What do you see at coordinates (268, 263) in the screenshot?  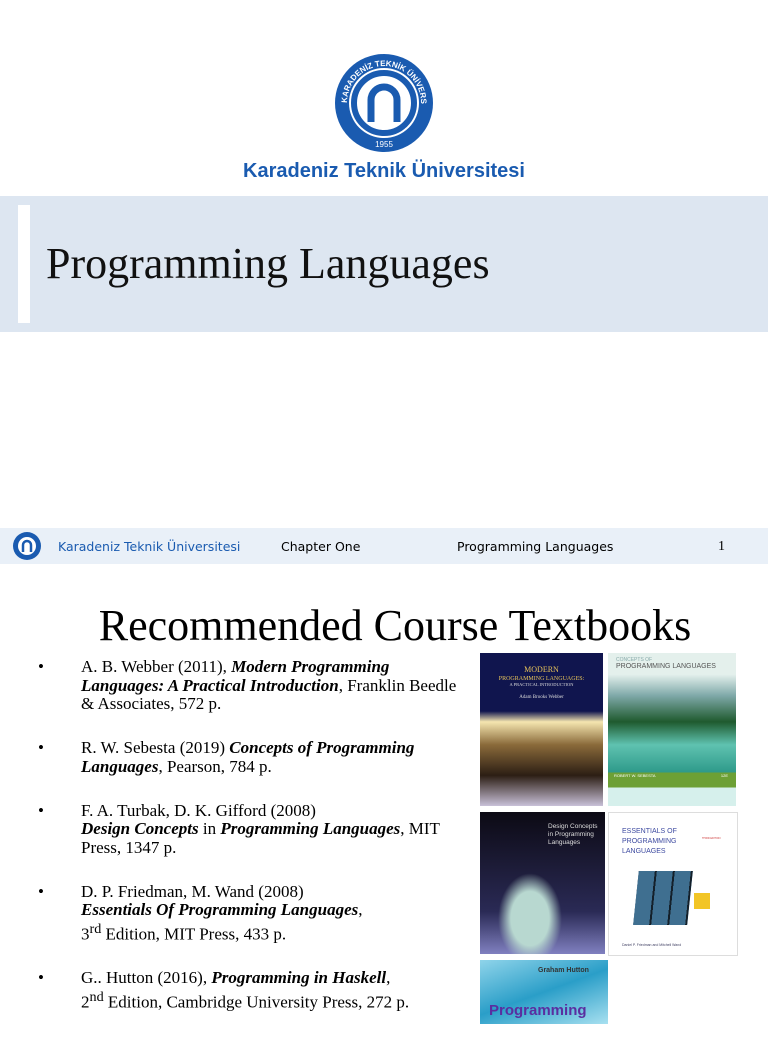 I see `slide-title: Programming Languages` at bounding box center [268, 263].